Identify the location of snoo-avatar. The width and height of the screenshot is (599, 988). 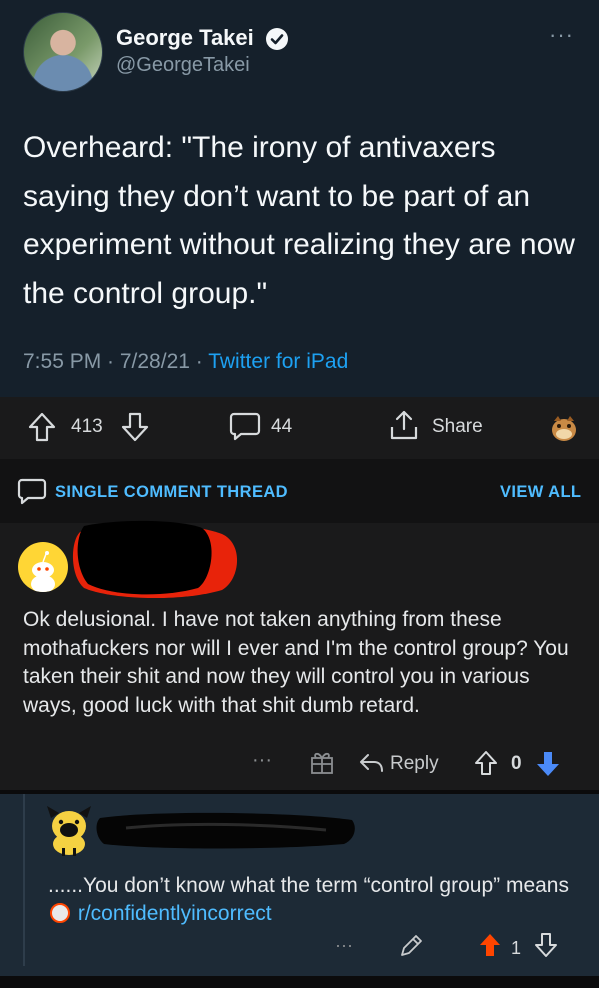
(43, 567).